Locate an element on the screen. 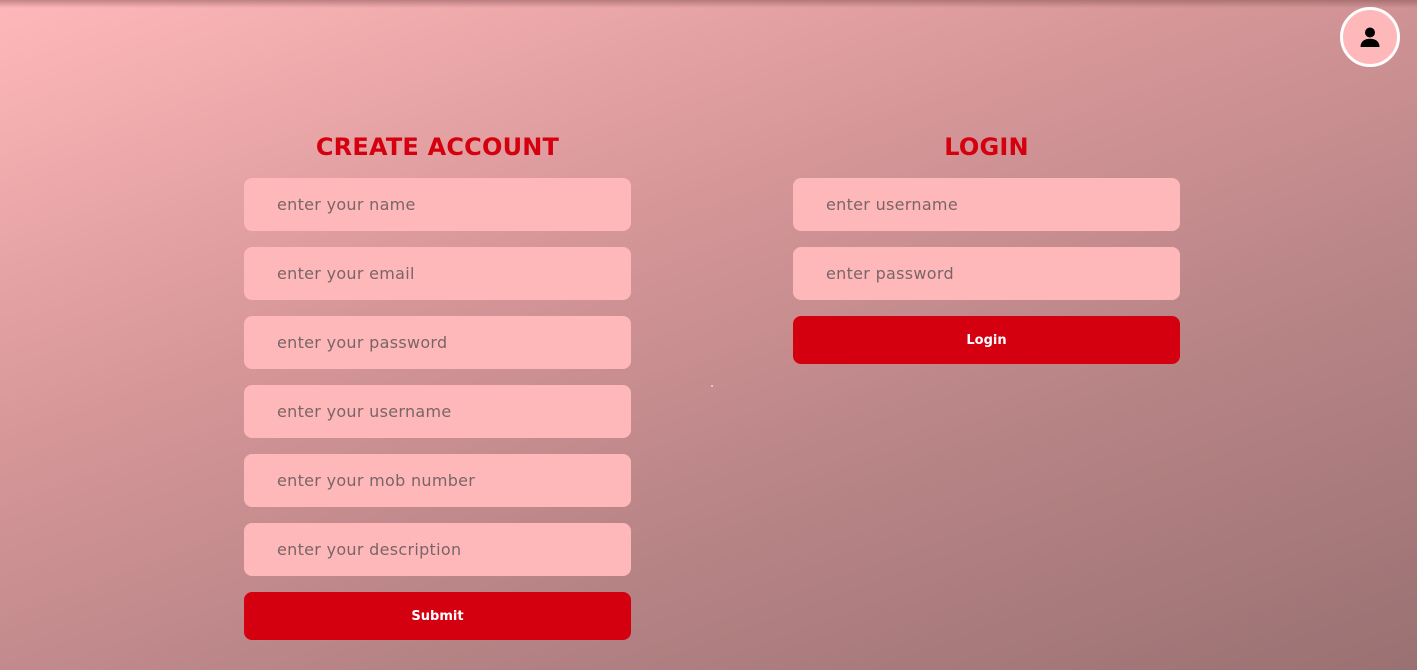  login-button: Login is located at coordinates (986, 340).